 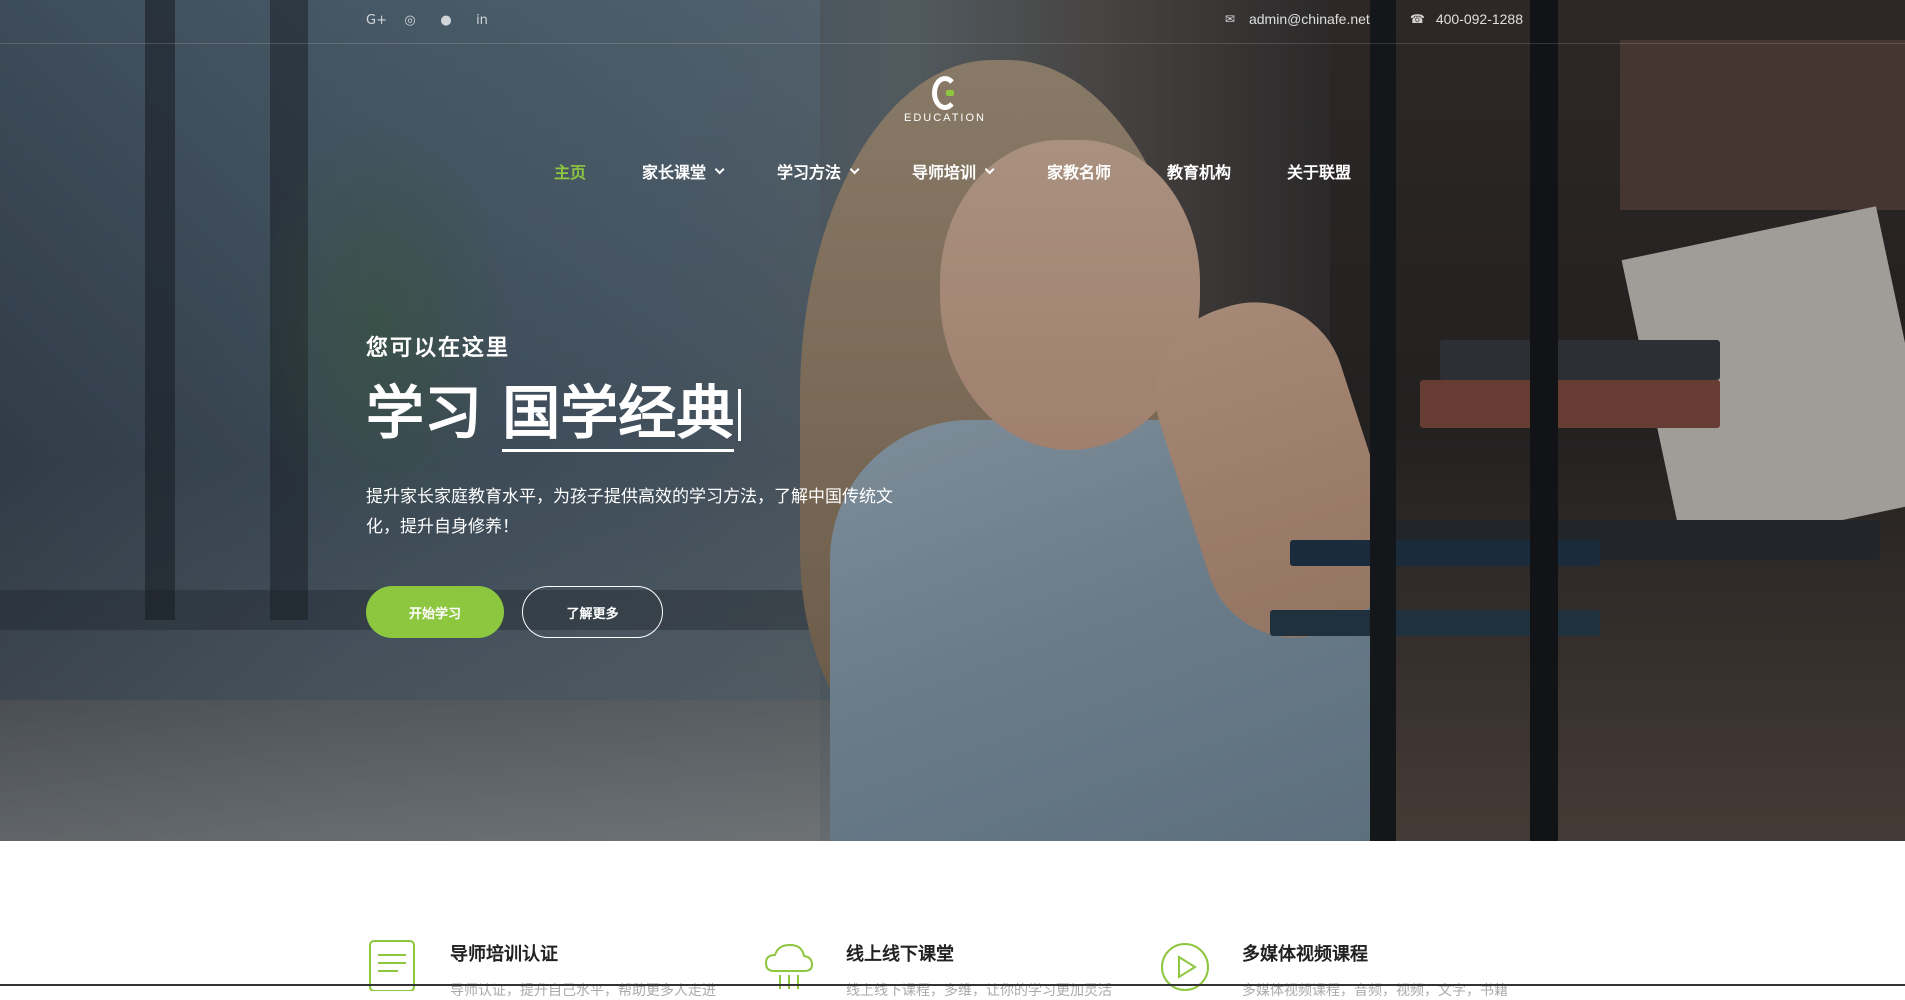 I want to click on phone-contact: ☎ 400-092-1288, so click(x=1466, y=19).